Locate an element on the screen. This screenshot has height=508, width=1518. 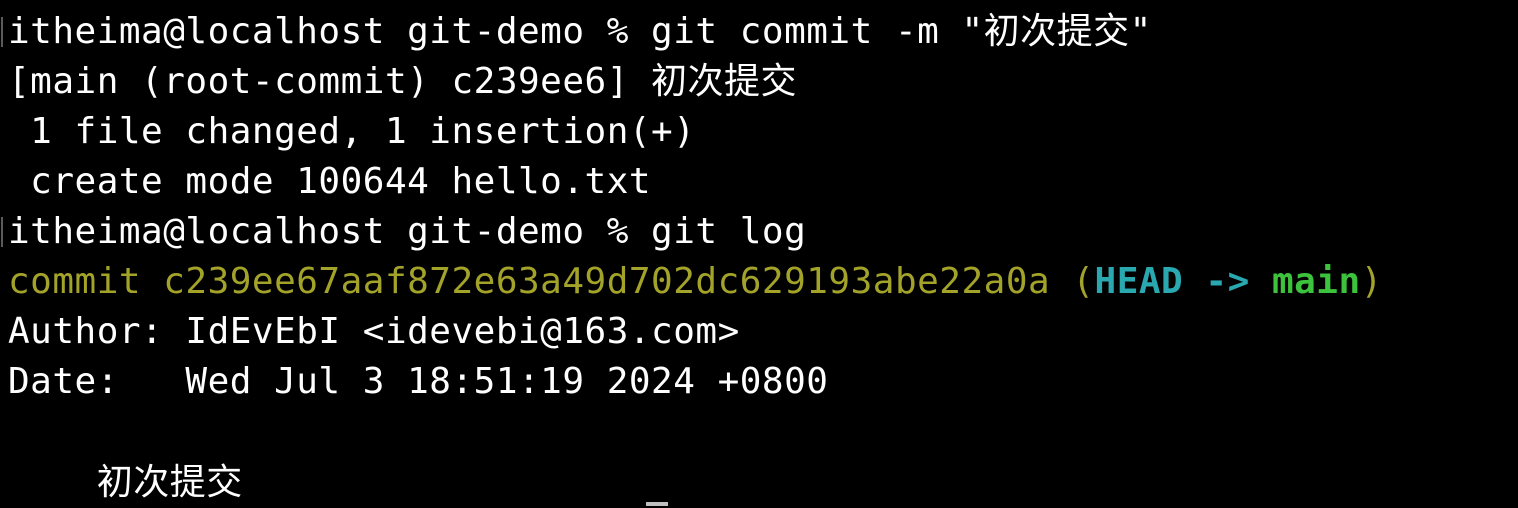
commit-result-line: [main (root-commit) c239ee6] 初次提交 is located at coordinates (403, 81).